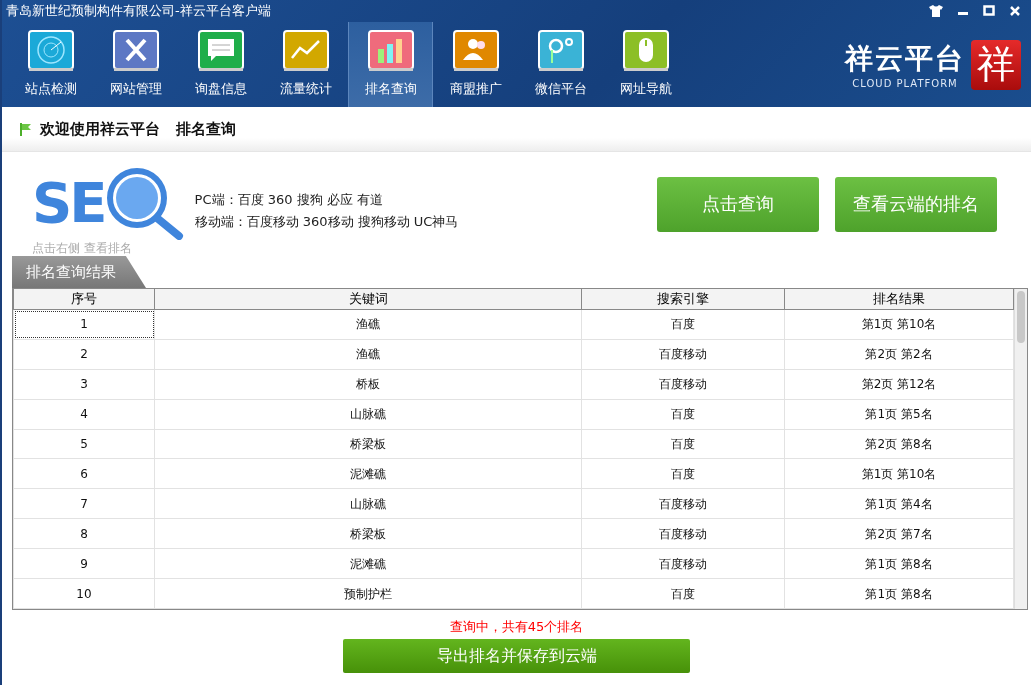 The height and width of the screenshot is (685, 1031). I want to click on nav-tab: 网址导航, so click(645, 64).